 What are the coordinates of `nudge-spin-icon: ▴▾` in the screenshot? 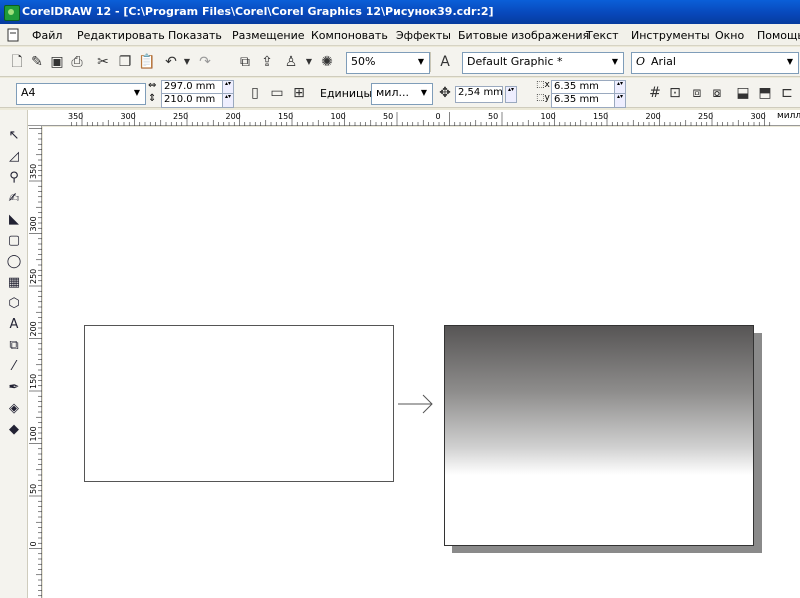 It's located at (511, 94).